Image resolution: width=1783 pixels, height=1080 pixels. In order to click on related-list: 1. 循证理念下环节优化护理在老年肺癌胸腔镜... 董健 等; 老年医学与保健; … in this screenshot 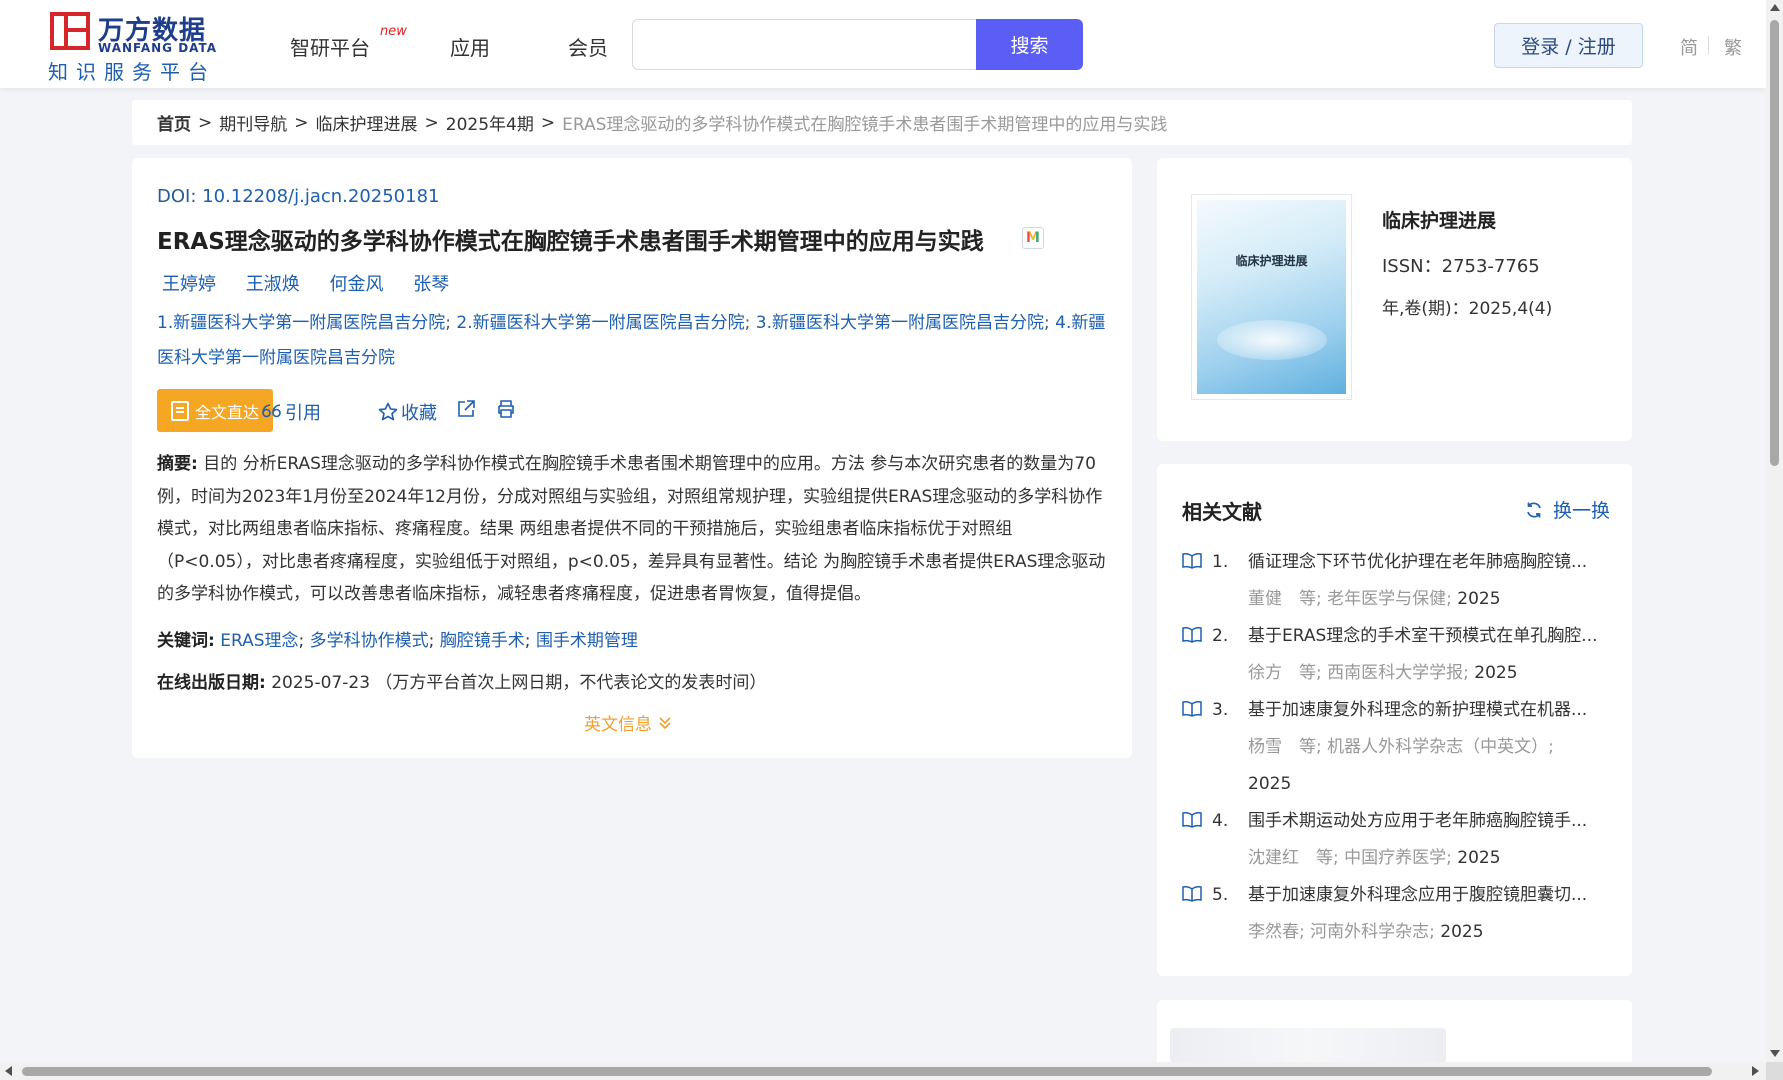, I will do `click(1397, 747)`.